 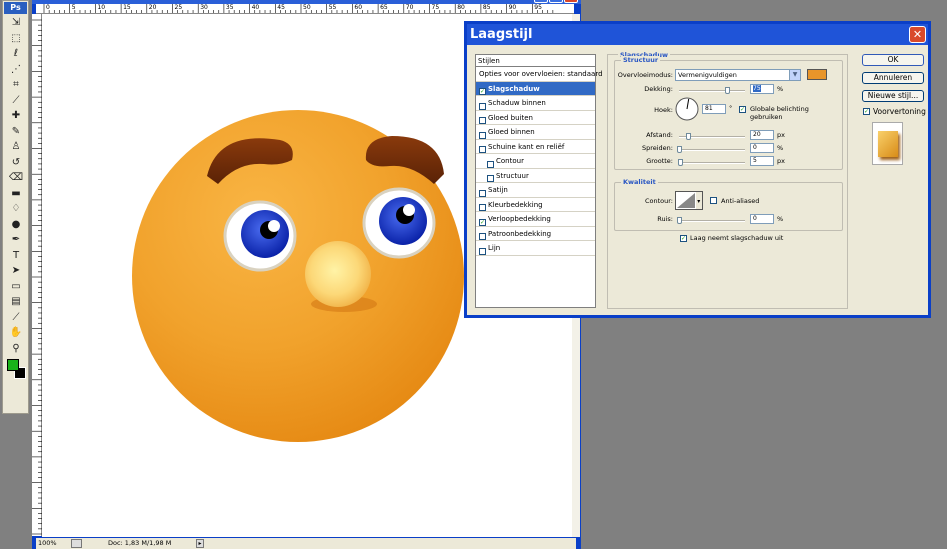 What do you see at coordinates (535, 190) in the screenshot?
I see `style-item: Satijn` at bounding box center [535, 190].